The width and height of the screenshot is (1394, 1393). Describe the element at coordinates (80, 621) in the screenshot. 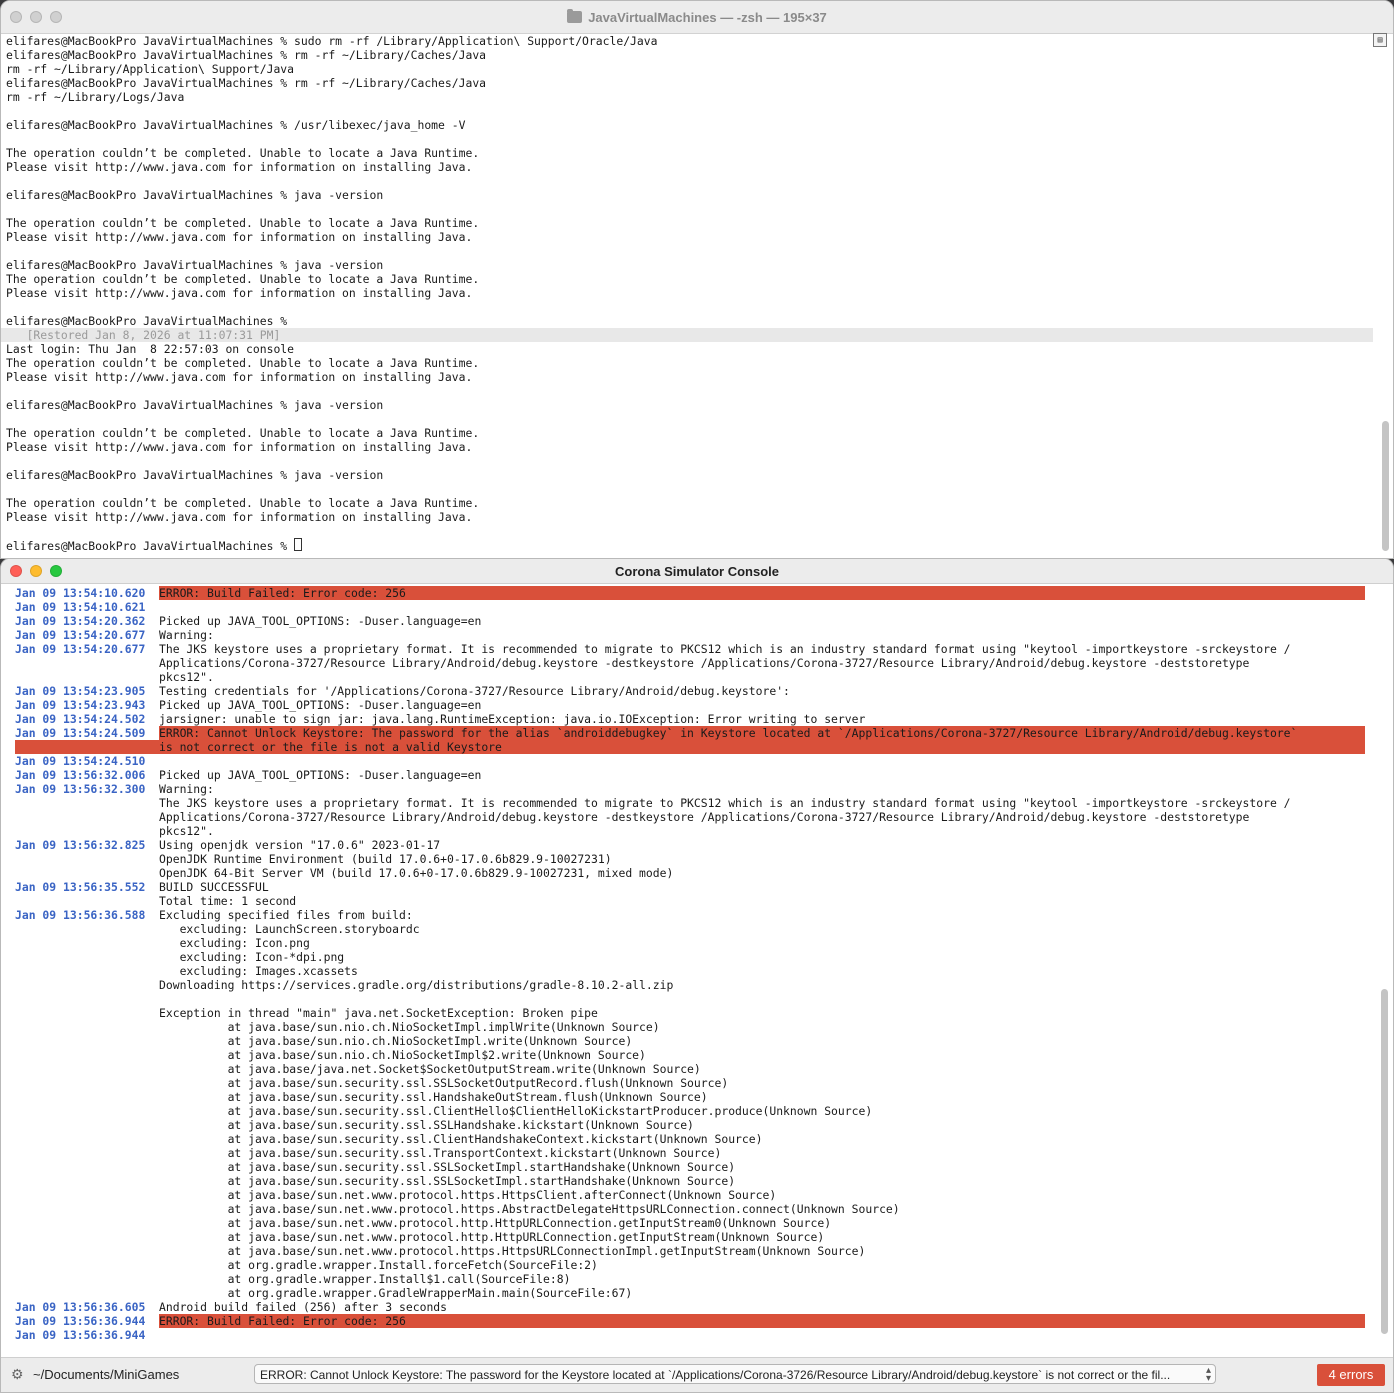

I see `log-timestamp: Jan 09 13:54:20.362` at that location.